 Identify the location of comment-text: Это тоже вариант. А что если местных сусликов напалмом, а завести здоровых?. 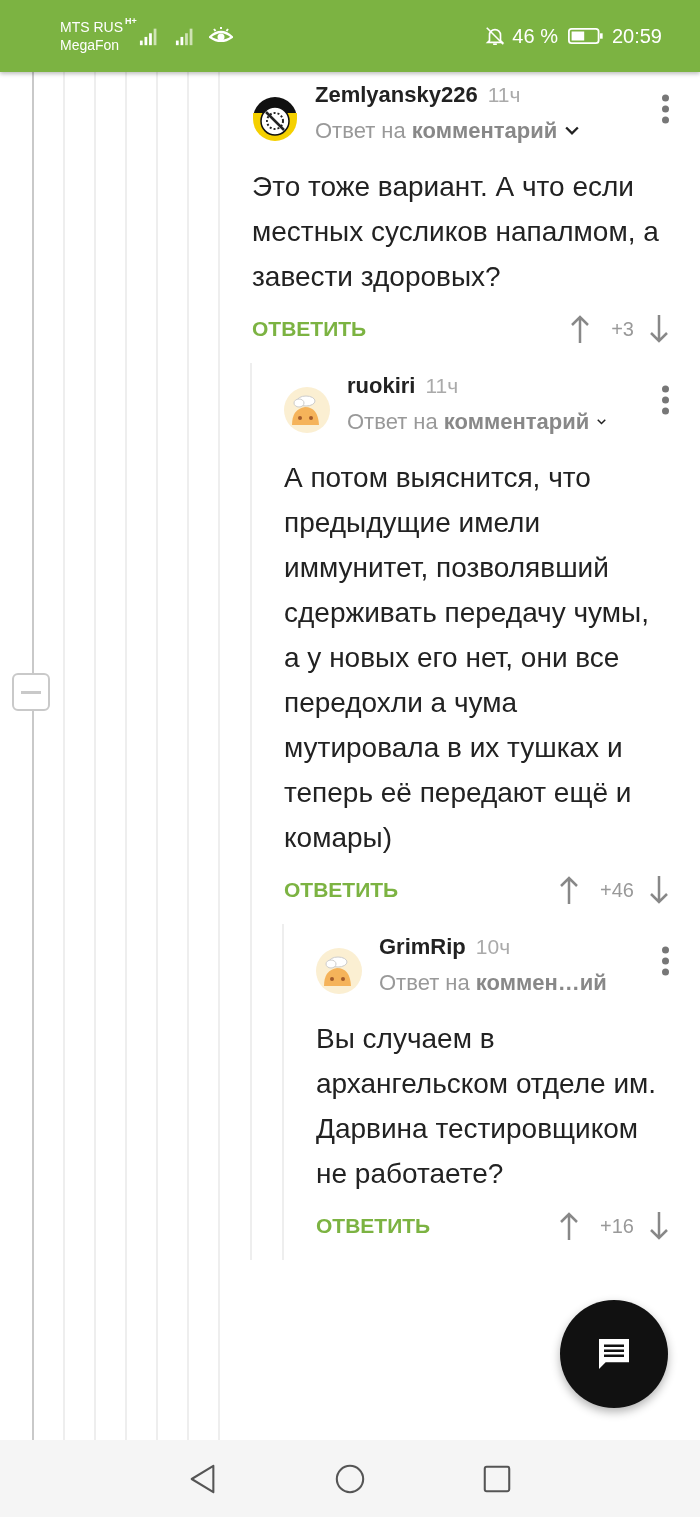
(456, 232).